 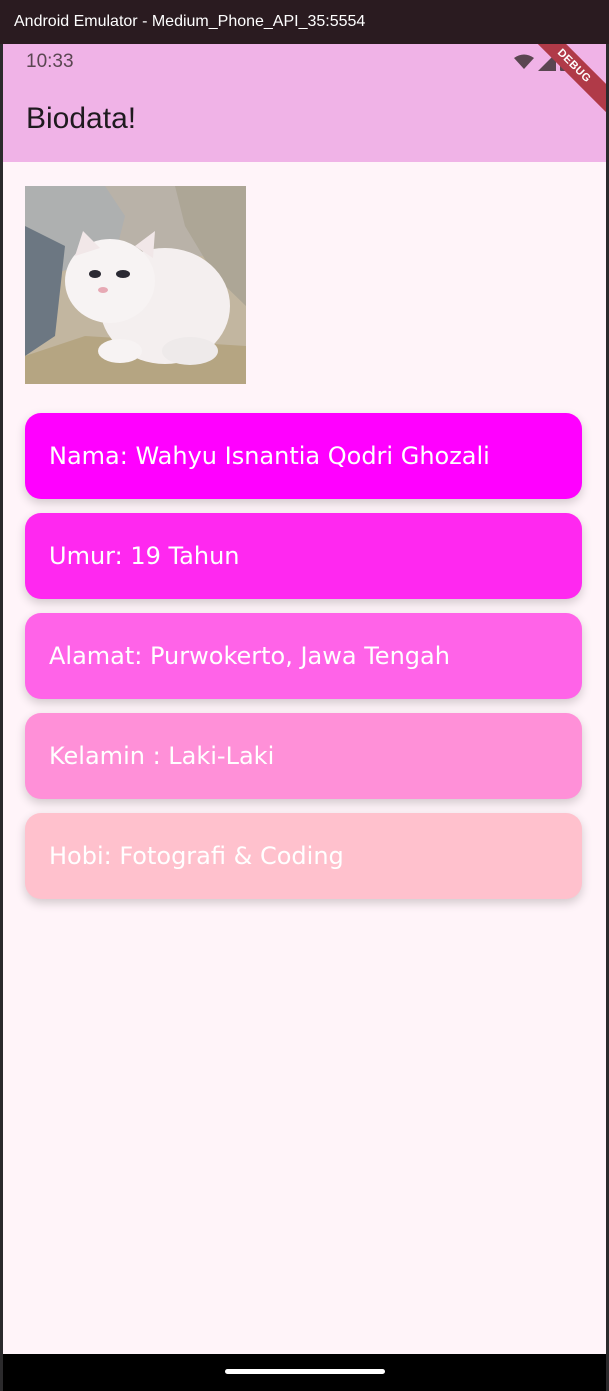 I want to click on card-alamat-label: Alamat: Purwokerto, Jawa Tengah, so click(x=249, y=656).